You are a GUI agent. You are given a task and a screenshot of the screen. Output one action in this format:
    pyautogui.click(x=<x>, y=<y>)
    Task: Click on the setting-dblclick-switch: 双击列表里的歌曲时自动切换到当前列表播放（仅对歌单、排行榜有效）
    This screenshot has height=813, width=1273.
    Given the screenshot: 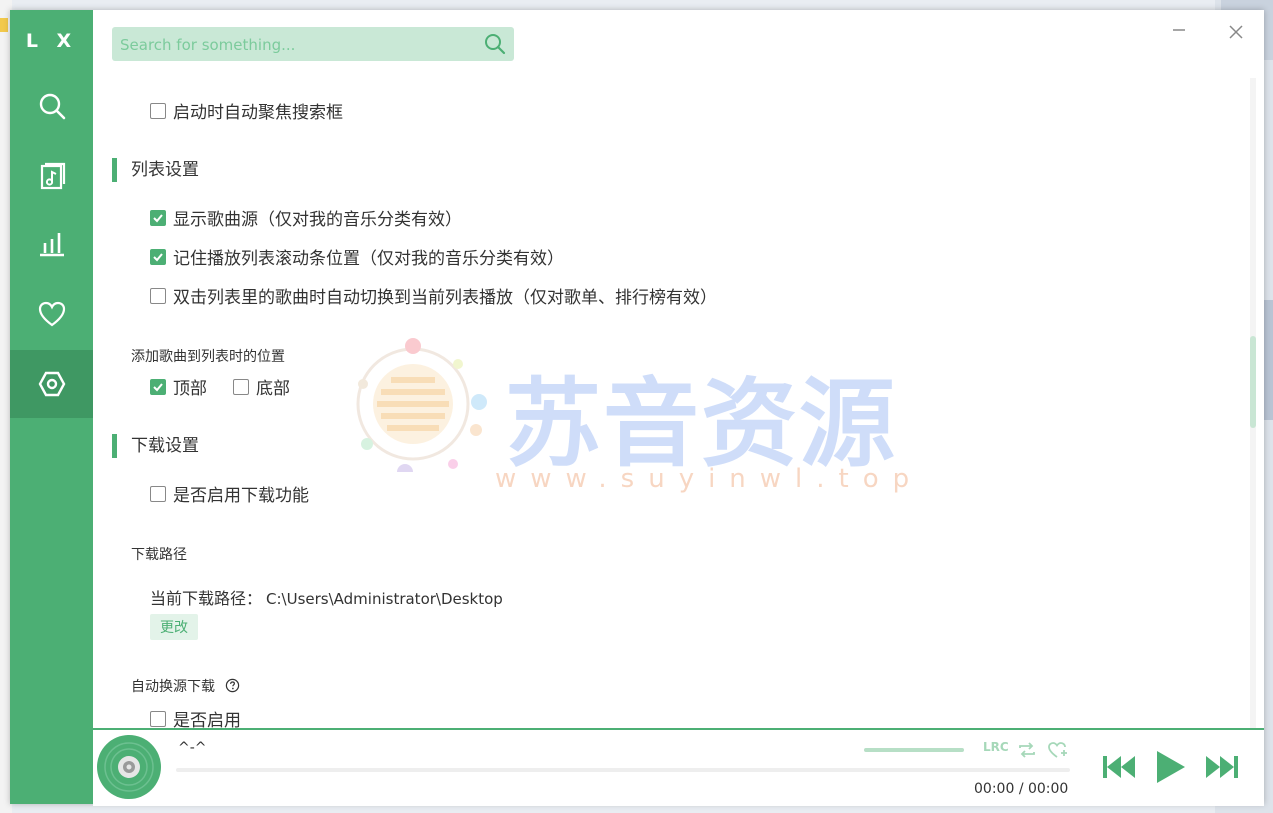 What is the action you would take?
    pyautogui.click(x=433, y=295)
    